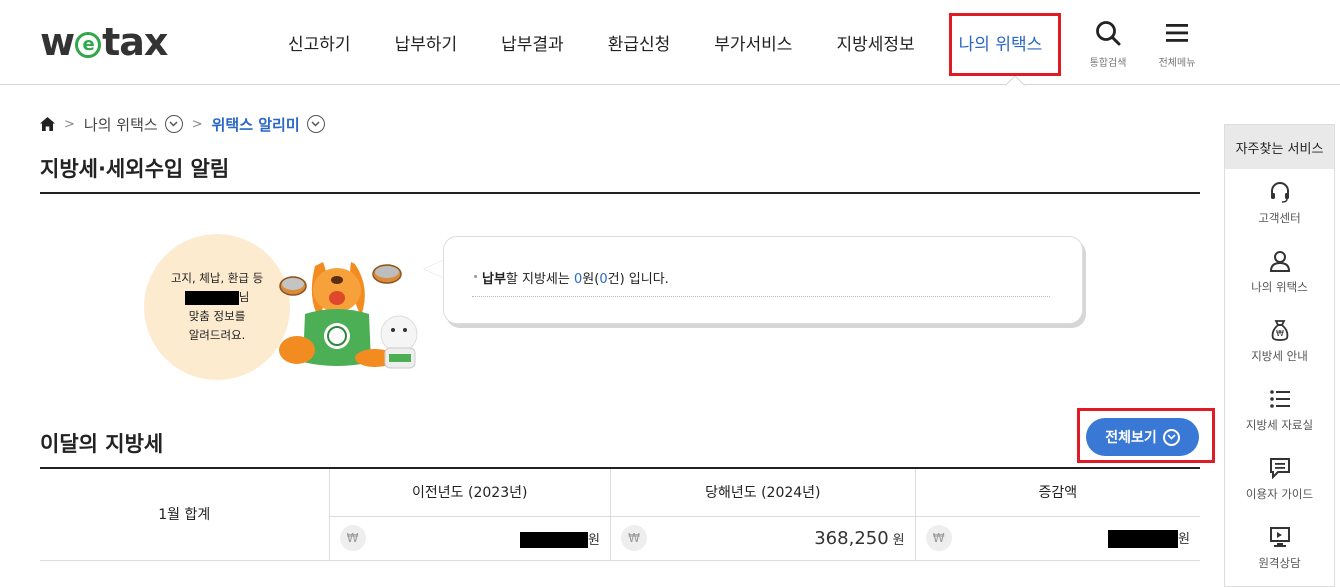  What do you see at coordinates (539, 279) in the screenshot?
I see `notice-text-pre: 할 지방세는` at bounding box center [539, 279].